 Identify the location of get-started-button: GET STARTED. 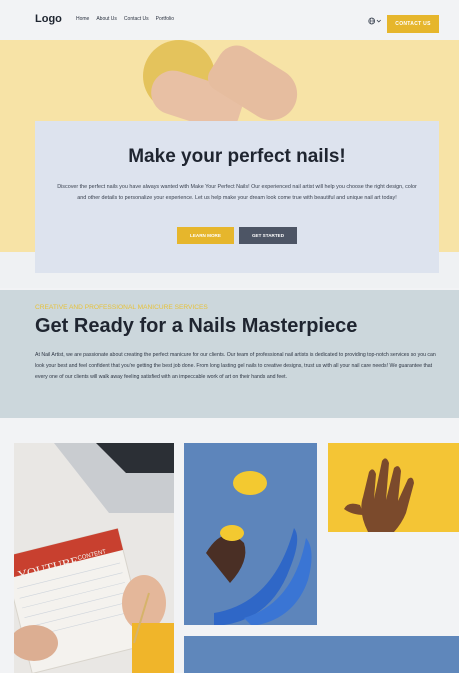
(268, 235).